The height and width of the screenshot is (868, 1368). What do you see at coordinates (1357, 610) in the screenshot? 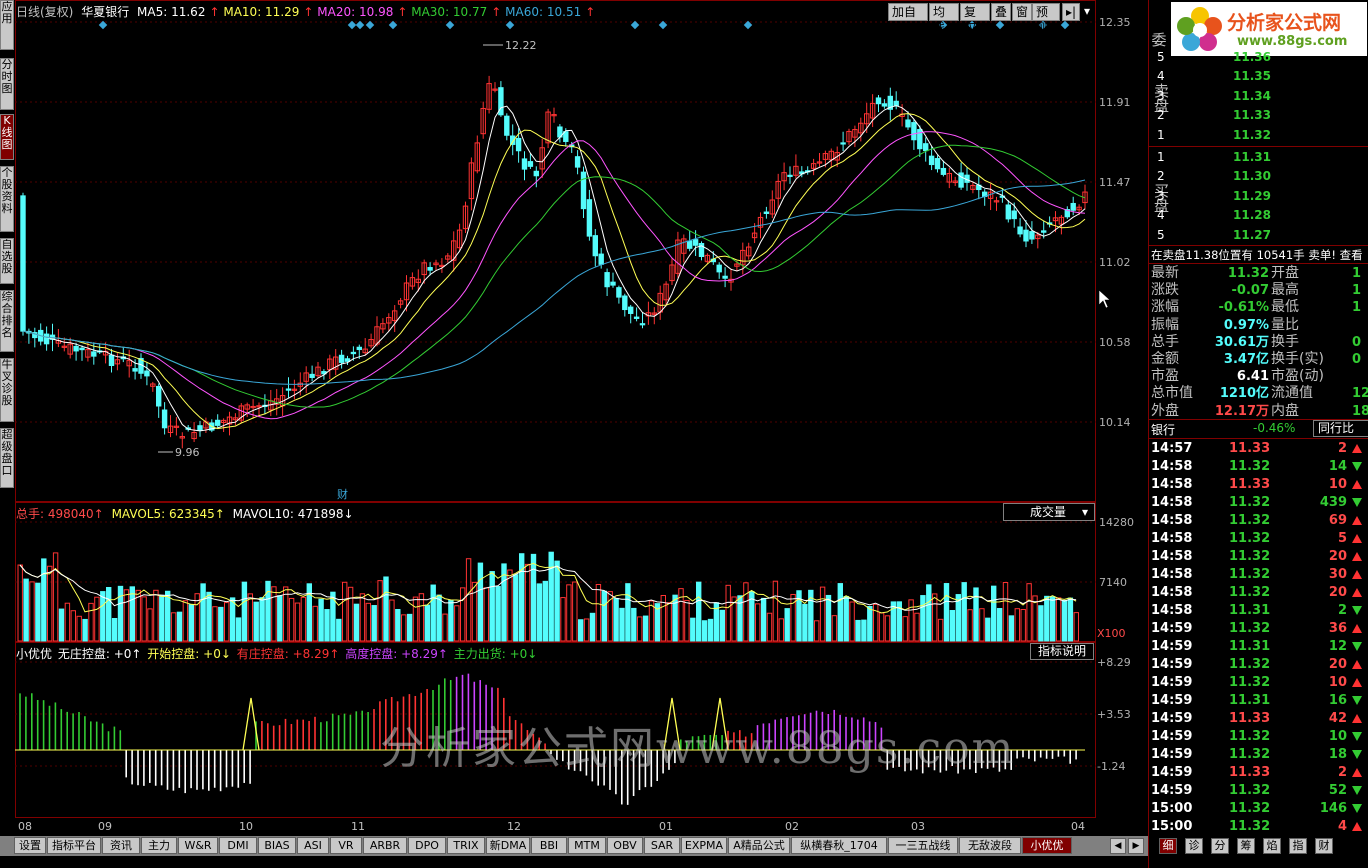
I see `arrow-down-icon` at bounding box center [1357, 610].